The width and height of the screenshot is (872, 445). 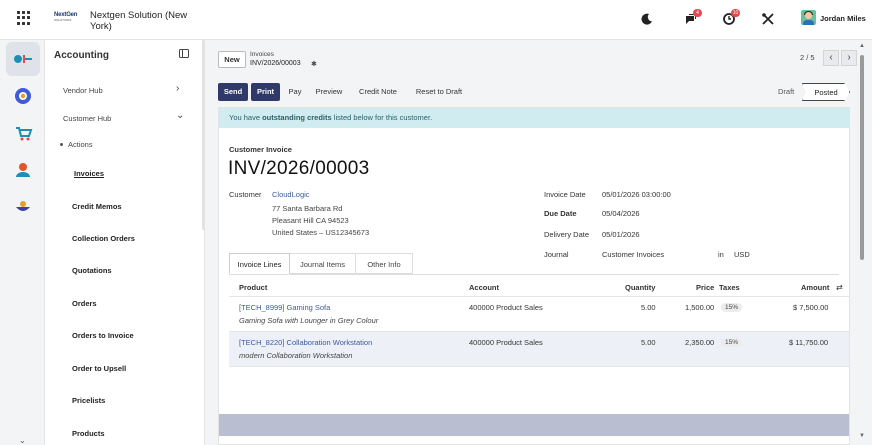 I want to click on sidebar-title: Accounting, so click(x=81, y=55).